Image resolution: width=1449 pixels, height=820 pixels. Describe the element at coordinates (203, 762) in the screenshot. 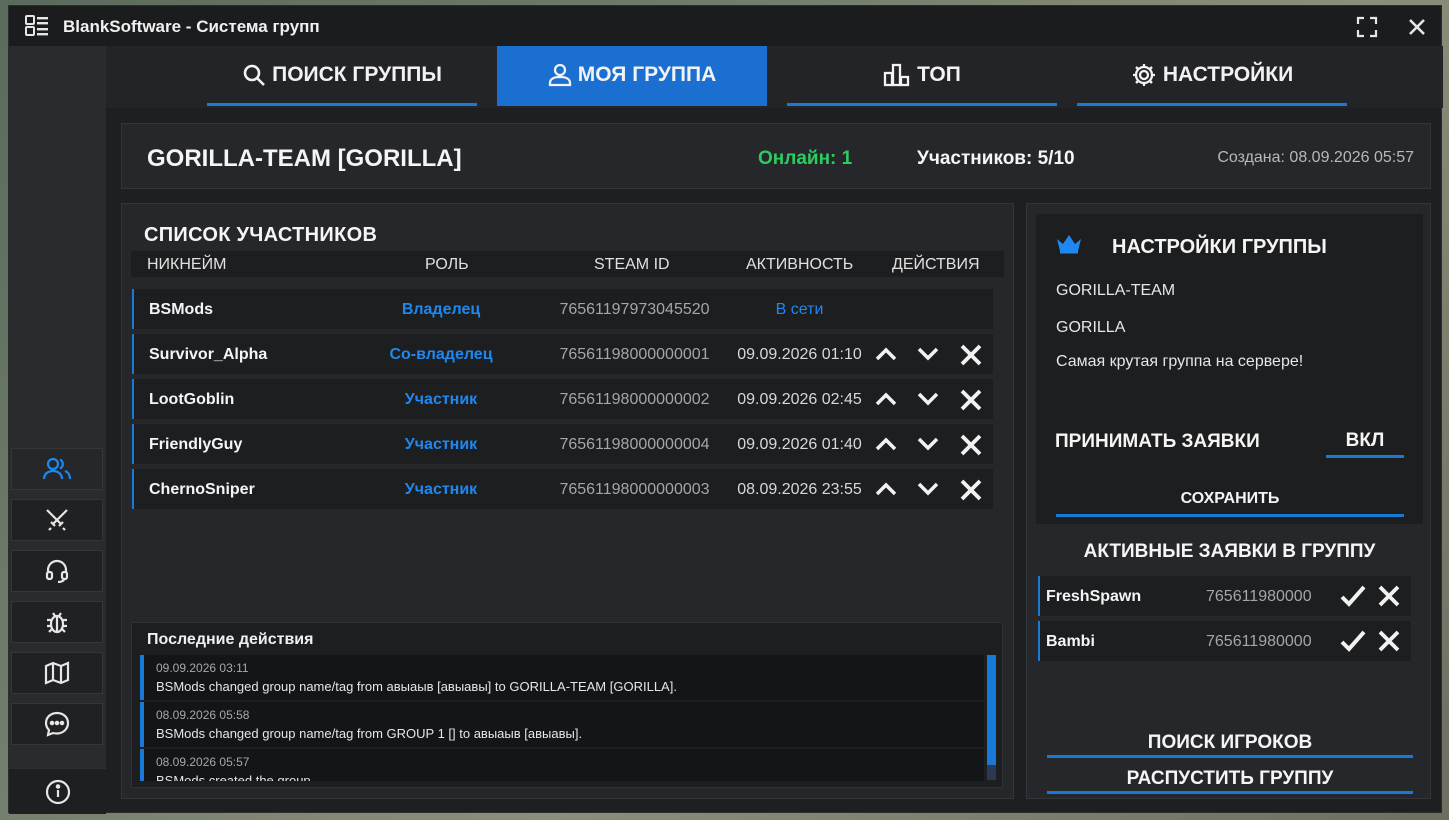

I see `log-time: 08.09.2026 05:57` at that location.